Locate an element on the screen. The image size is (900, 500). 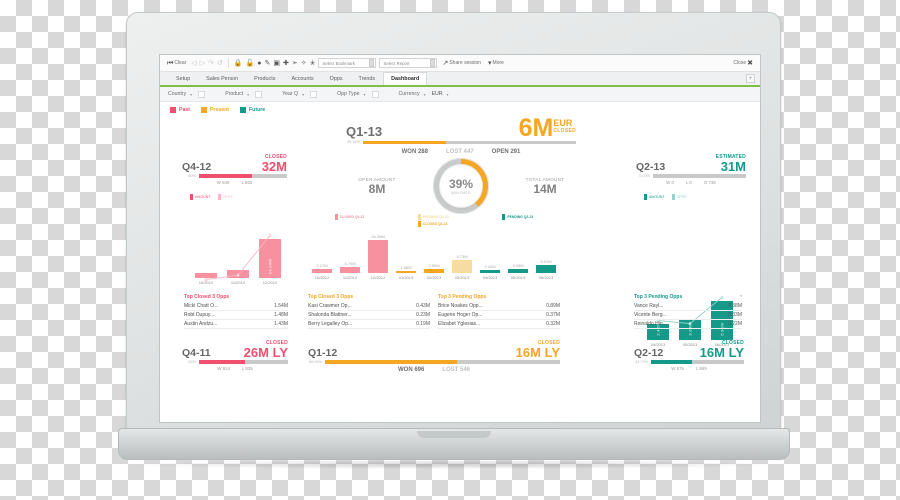
chart-legend-item: CLOSED Q4-12 is located at coordinates (349, 217).